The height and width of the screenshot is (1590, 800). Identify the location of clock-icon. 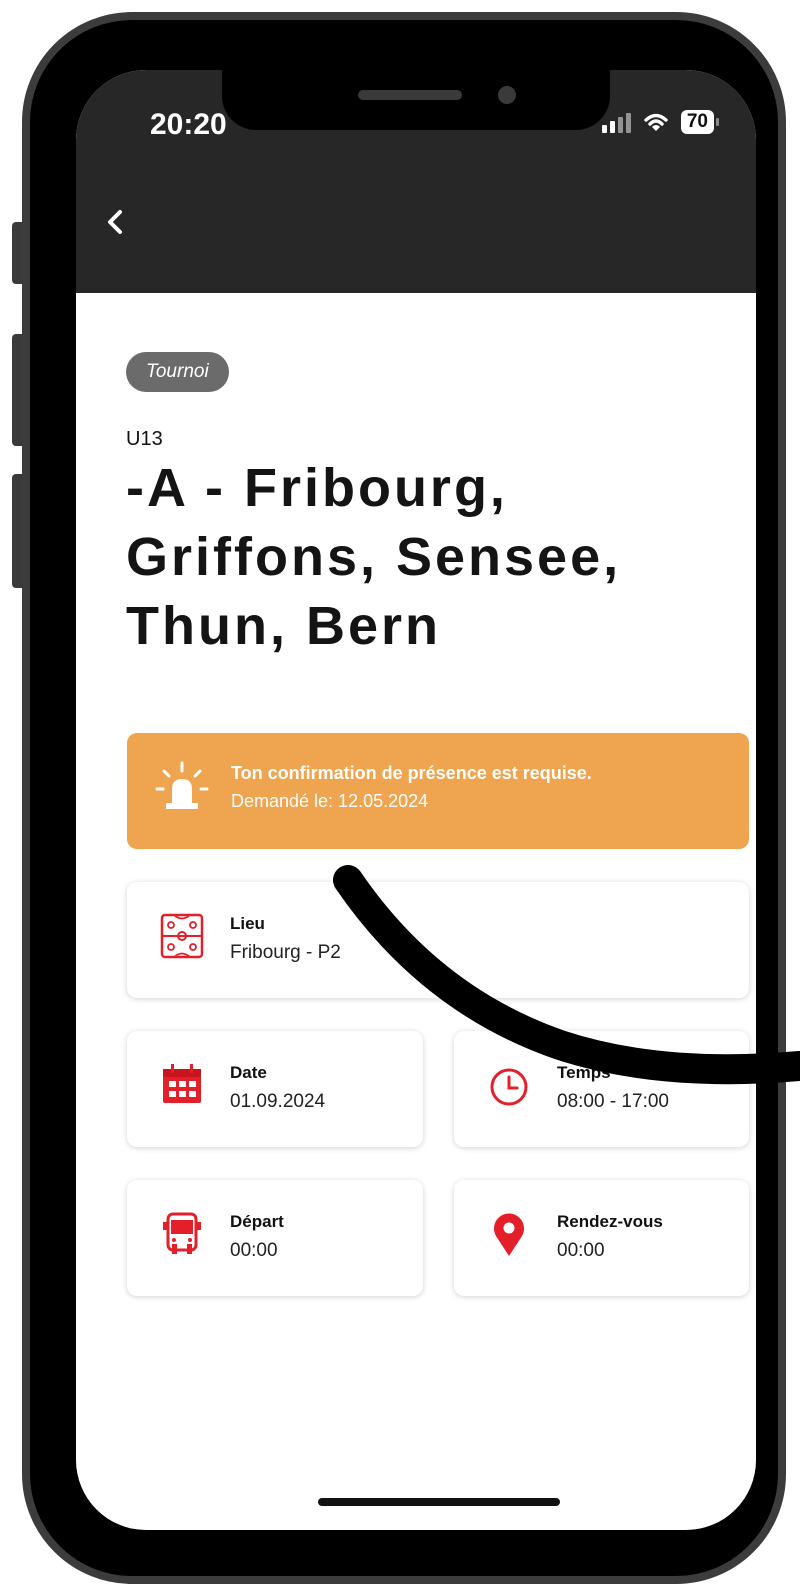
(509, 1087).